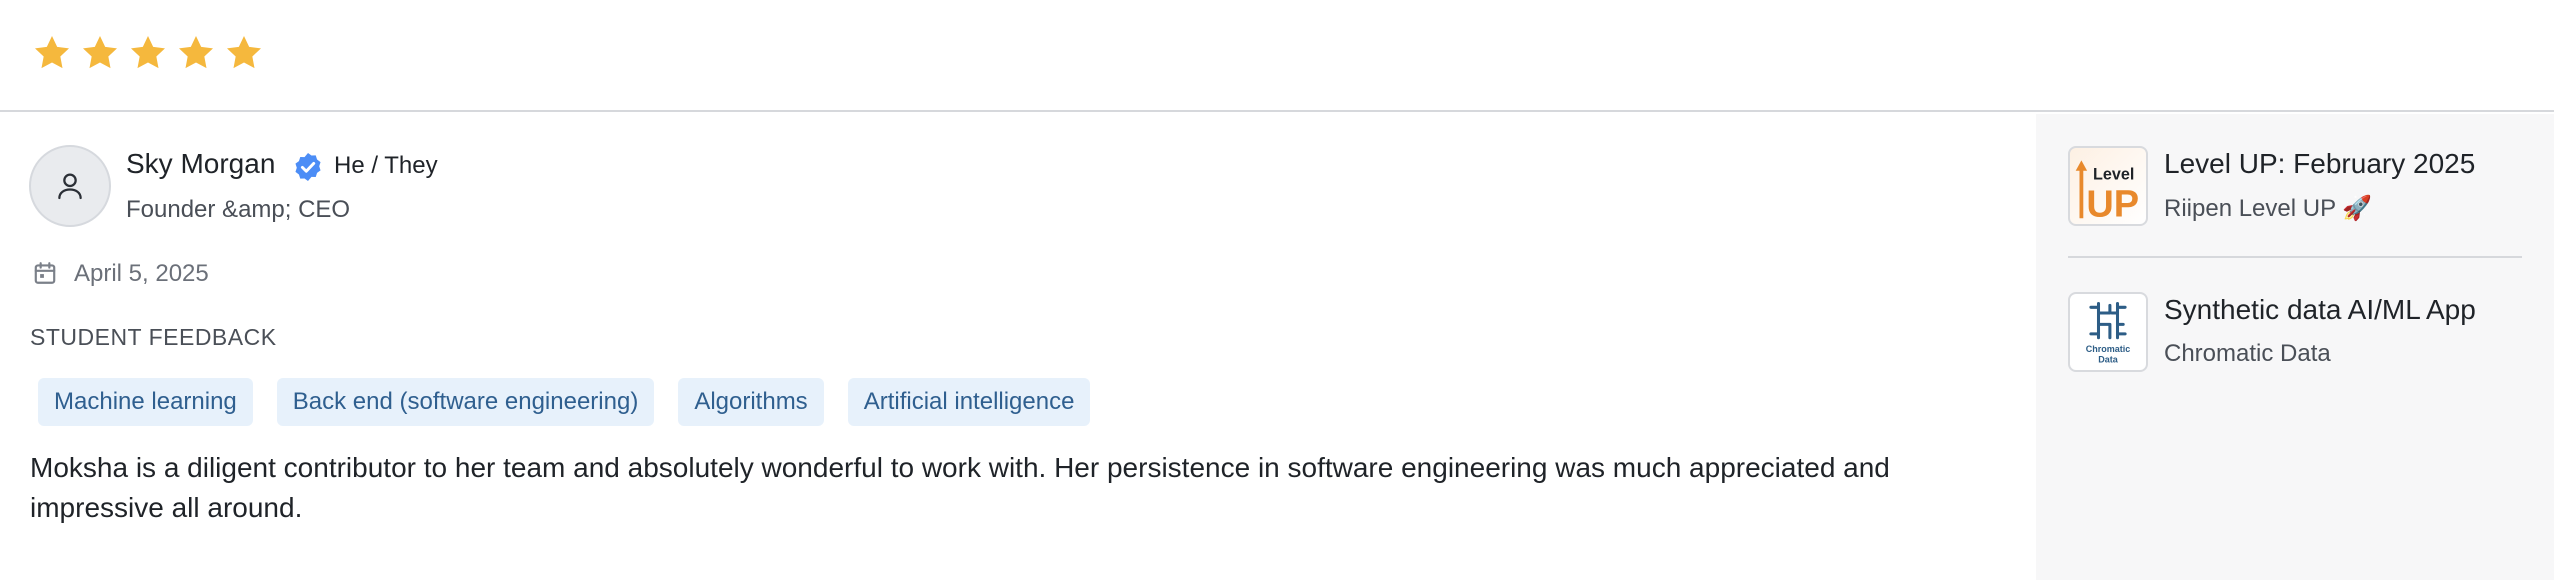 The image size is (2554, 580). I want to click on svg-text: UP, so click(2112, 203).